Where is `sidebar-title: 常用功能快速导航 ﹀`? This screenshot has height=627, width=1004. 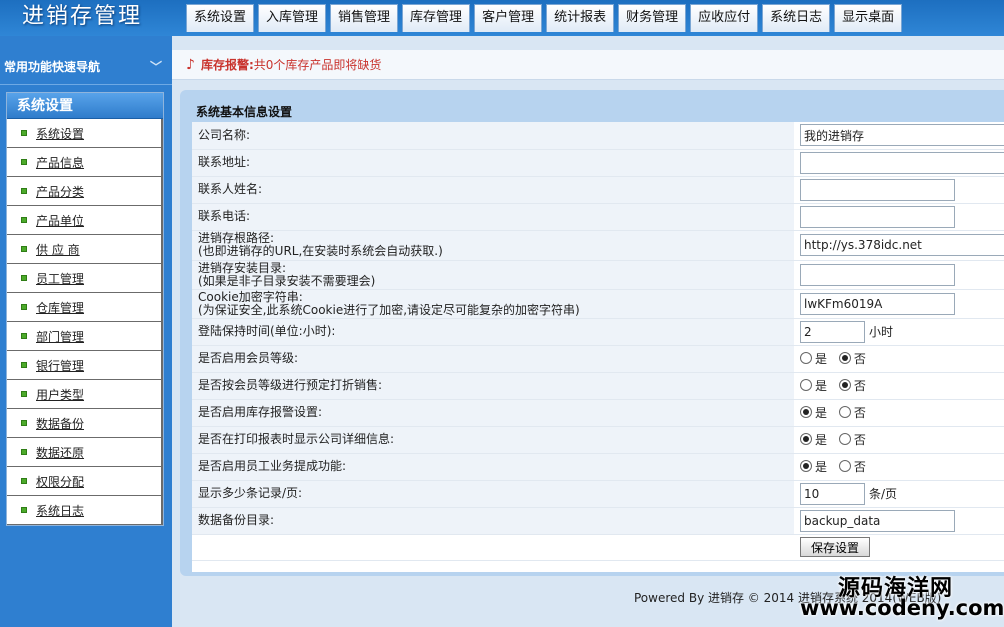
sidebar-title: 常用功能快速导航 ﹀ is located at coordinates (86, 67).